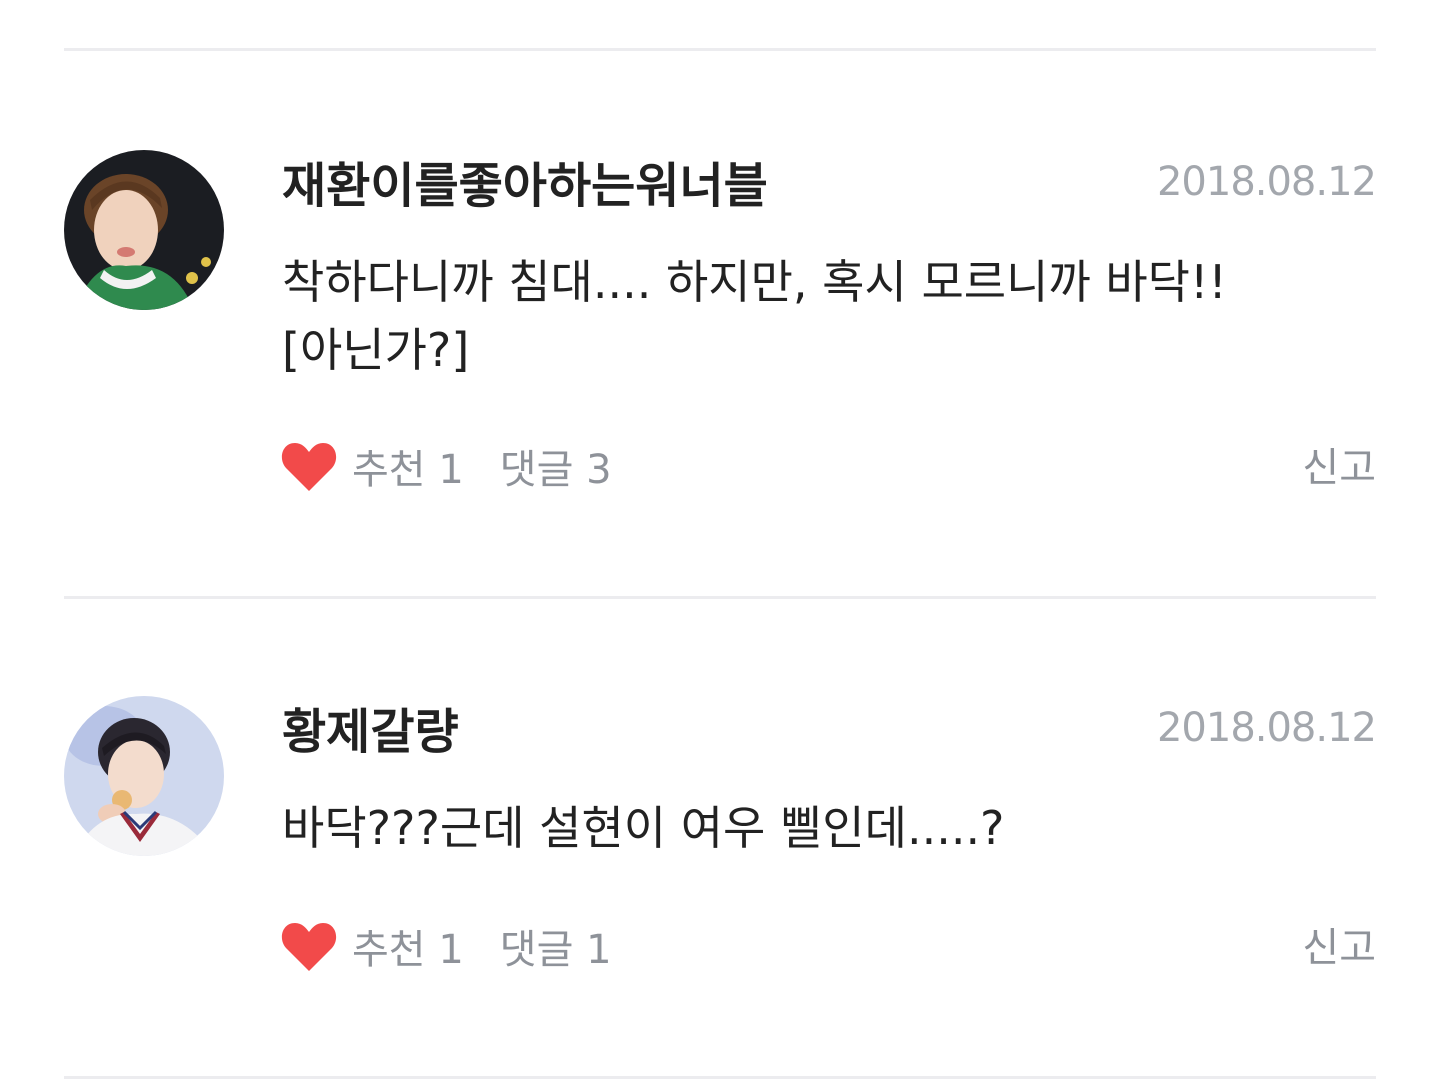 This screenshot has width=1440, height=1080. Describe the element at coordinates (525, 186) in the screenshot. I see `comment-author: 재환이를좋아하는워너블` at that location.